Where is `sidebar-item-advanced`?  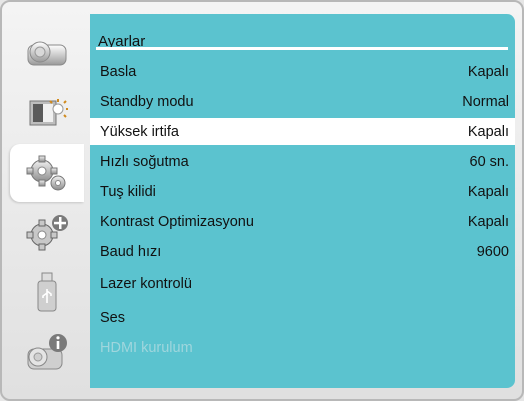
sidebar-item-advanced is located at coordinates (47, 233).